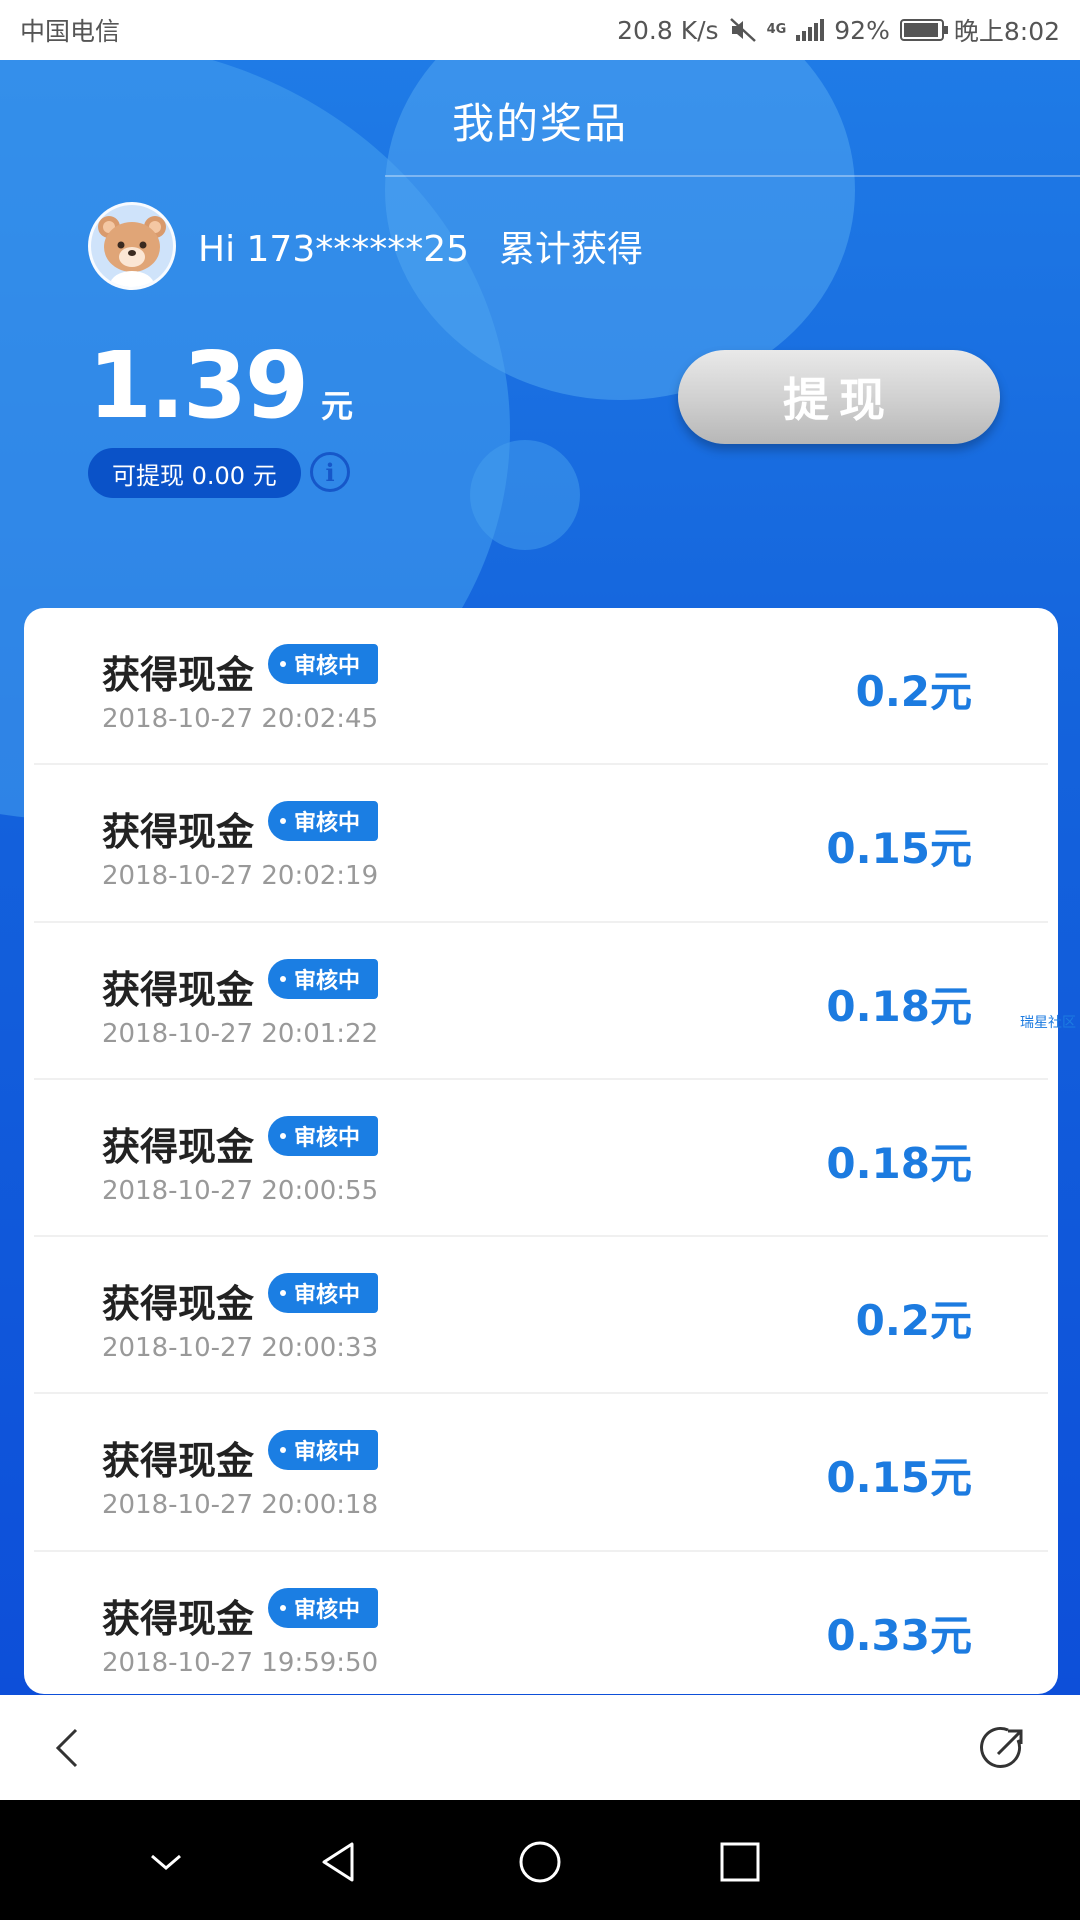 The height and width of the screenshot is (1920, 1080). Describe the element at coordinates (337, 406) in the screenshot. I see `total-amount-unit: 元` at that location.